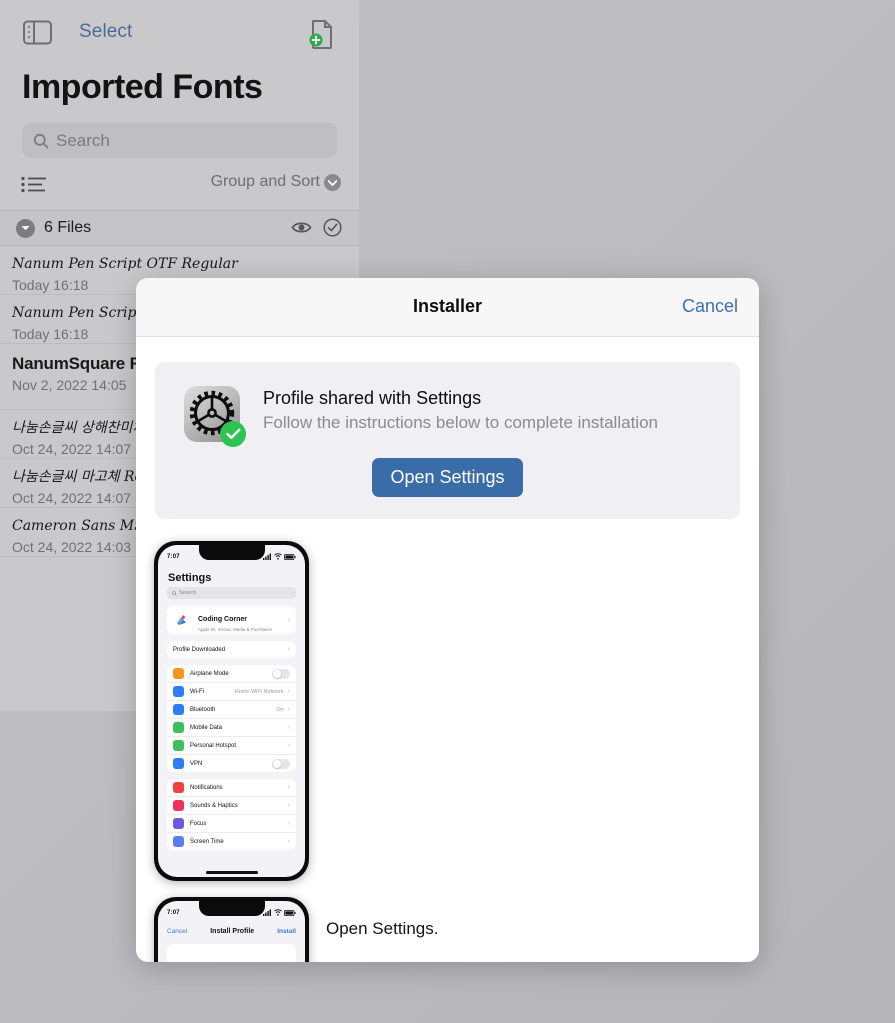 Image resolution: width=895 pixels, height=1023 pixels. I want to click on list-view-icon, so click(34, 184).